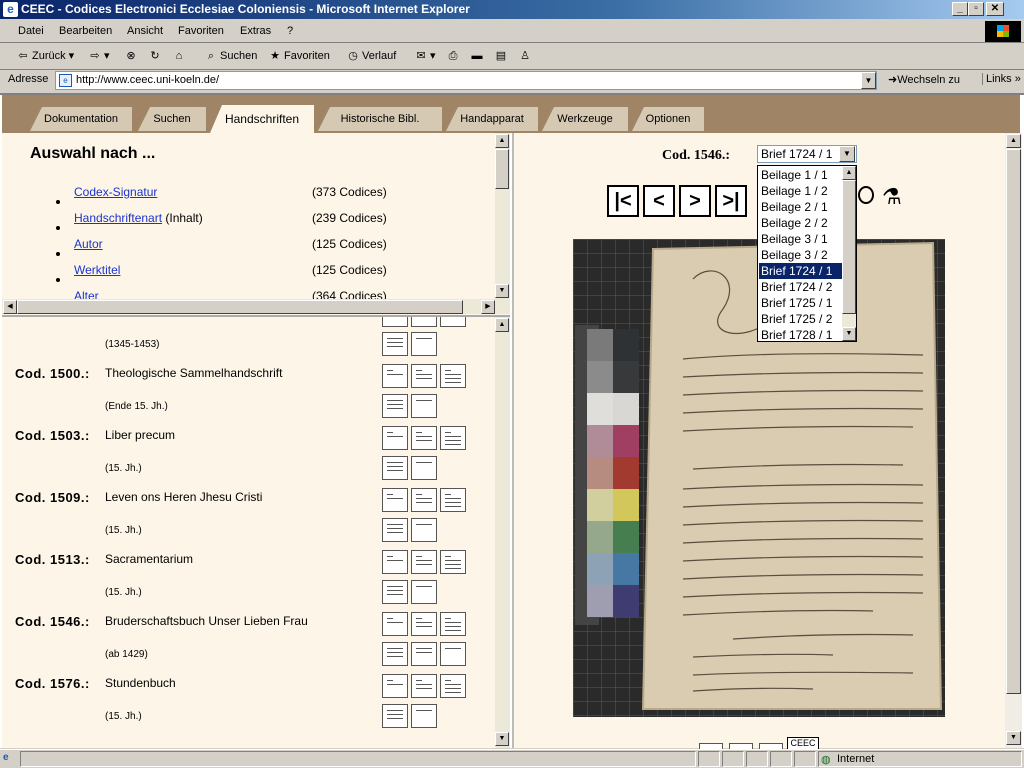 The image size is (1024, 768). Describe the element at coordinates (156, 56) in the screenshot. I see `refresh-button: ↻` at that location.